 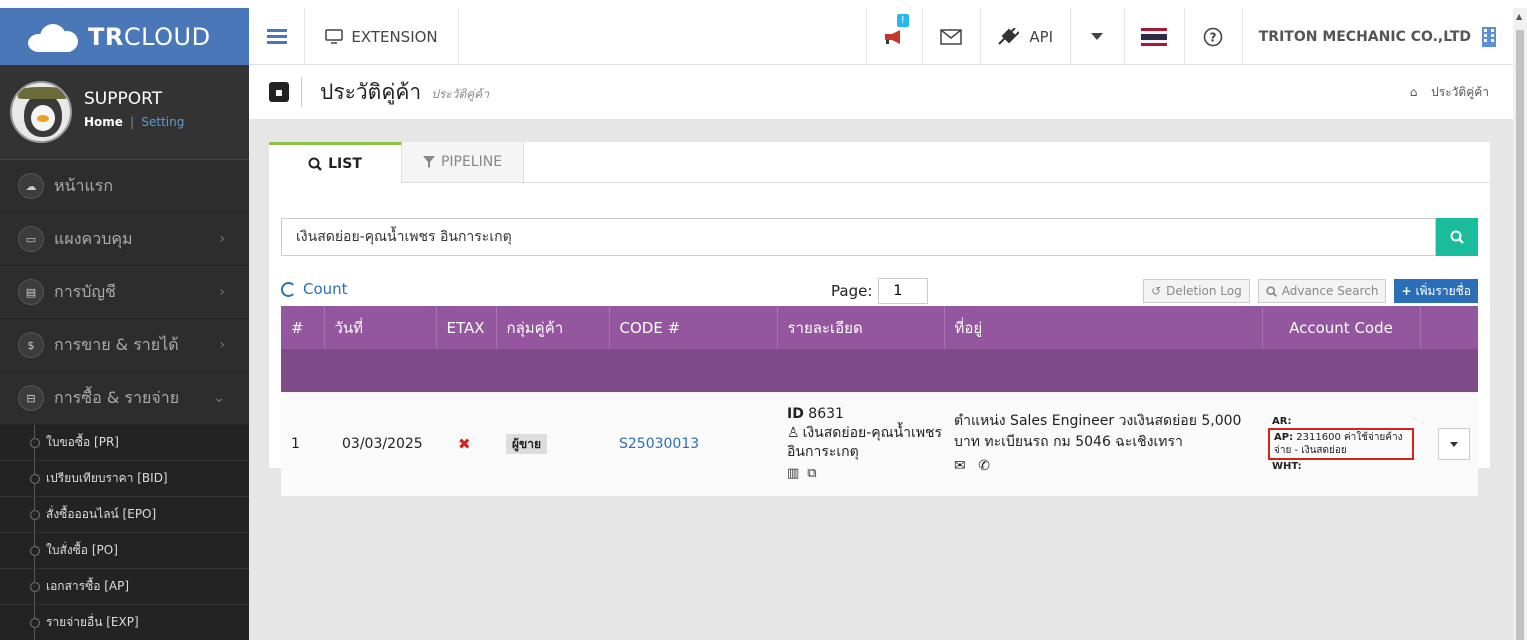 What do you see at coordinates (466, 327) in the screenshot?
I see `column-header: ETAX` at bounding box center [466, 327].